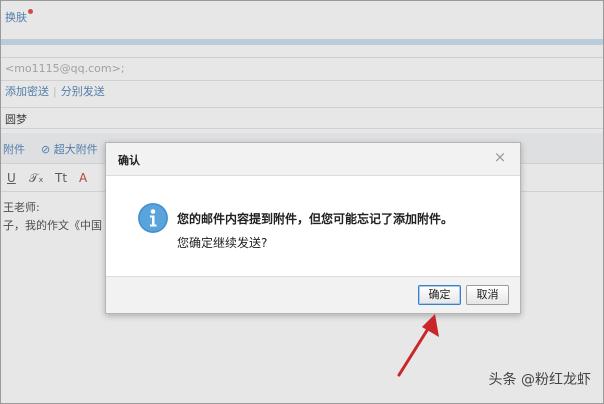 This screenshot has width=604, height=404. What do you see at coordinates (313, 159) in the screenshot?
I see `dialog-header: 确认 ×` at bounding box center [313, 159].